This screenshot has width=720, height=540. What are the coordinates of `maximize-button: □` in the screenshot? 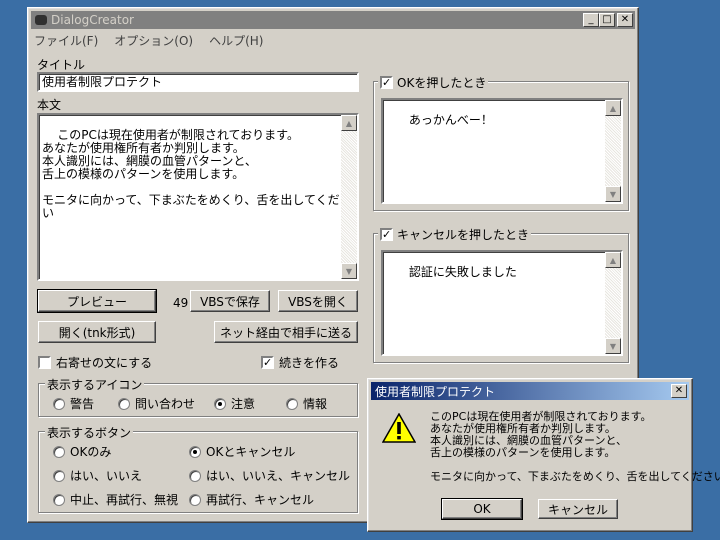 It's located at (607, 20).